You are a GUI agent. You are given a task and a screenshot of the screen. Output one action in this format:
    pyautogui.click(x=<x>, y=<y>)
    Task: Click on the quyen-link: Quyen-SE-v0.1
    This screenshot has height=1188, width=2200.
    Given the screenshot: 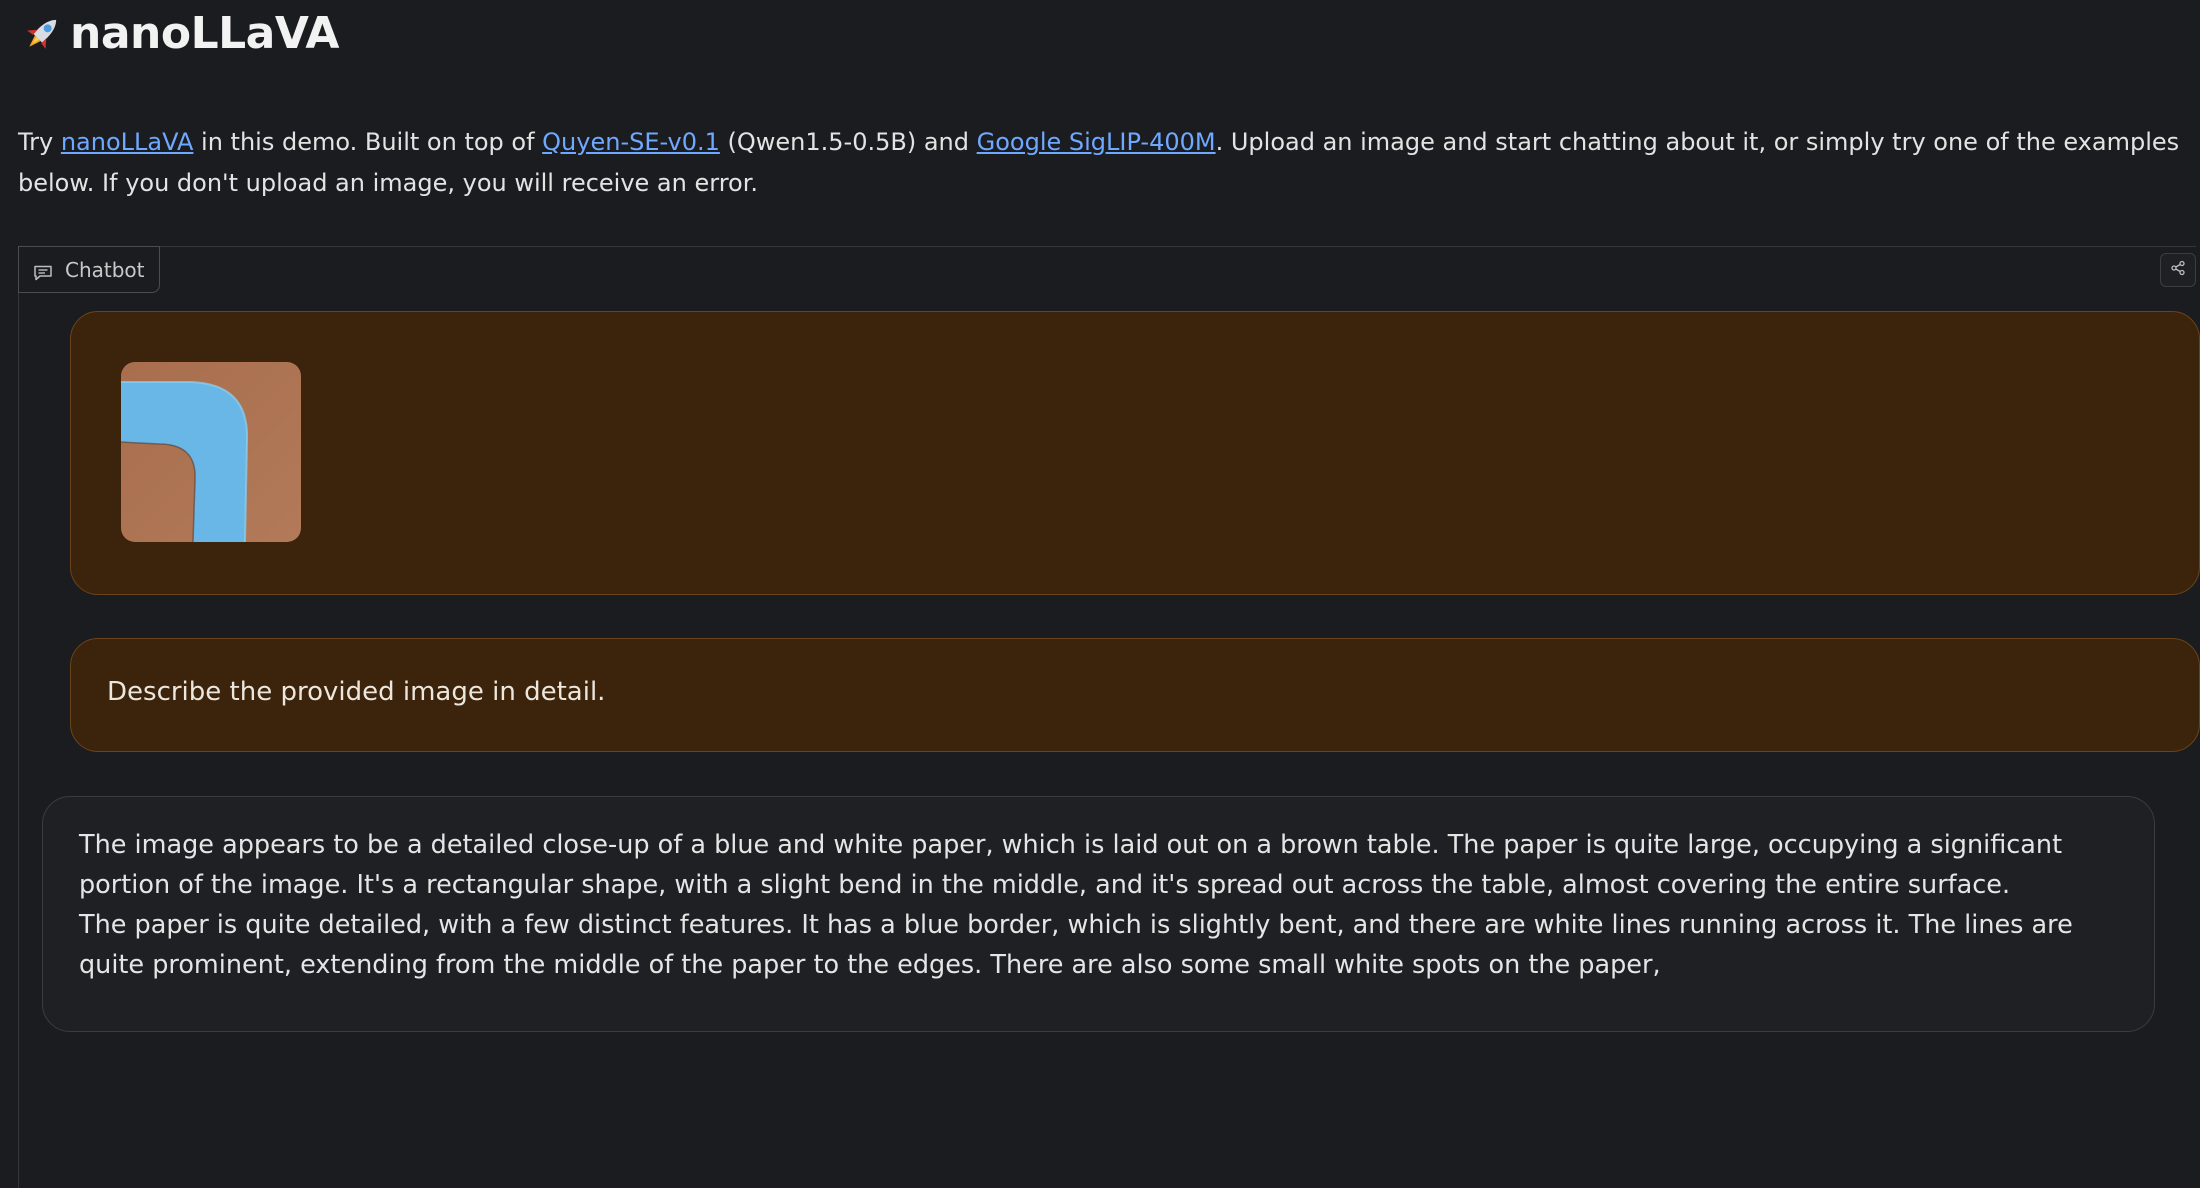 What is the action you would take?
    pyautogui.click(x=631, y=142)
    